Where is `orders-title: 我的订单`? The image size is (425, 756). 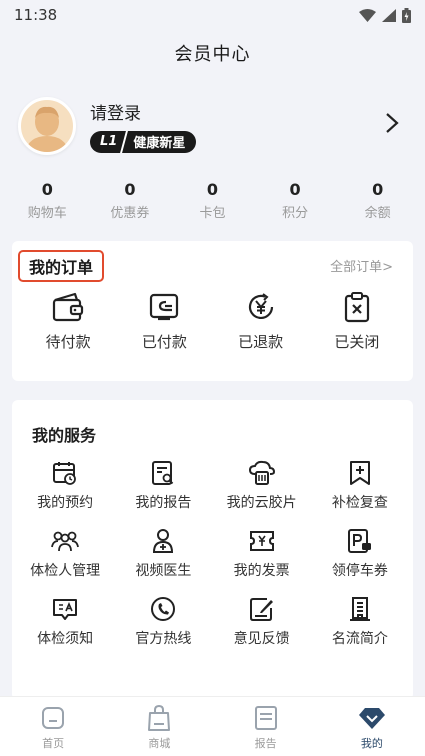
orders-title: 我的订单 is located at coordinates (61, 267).